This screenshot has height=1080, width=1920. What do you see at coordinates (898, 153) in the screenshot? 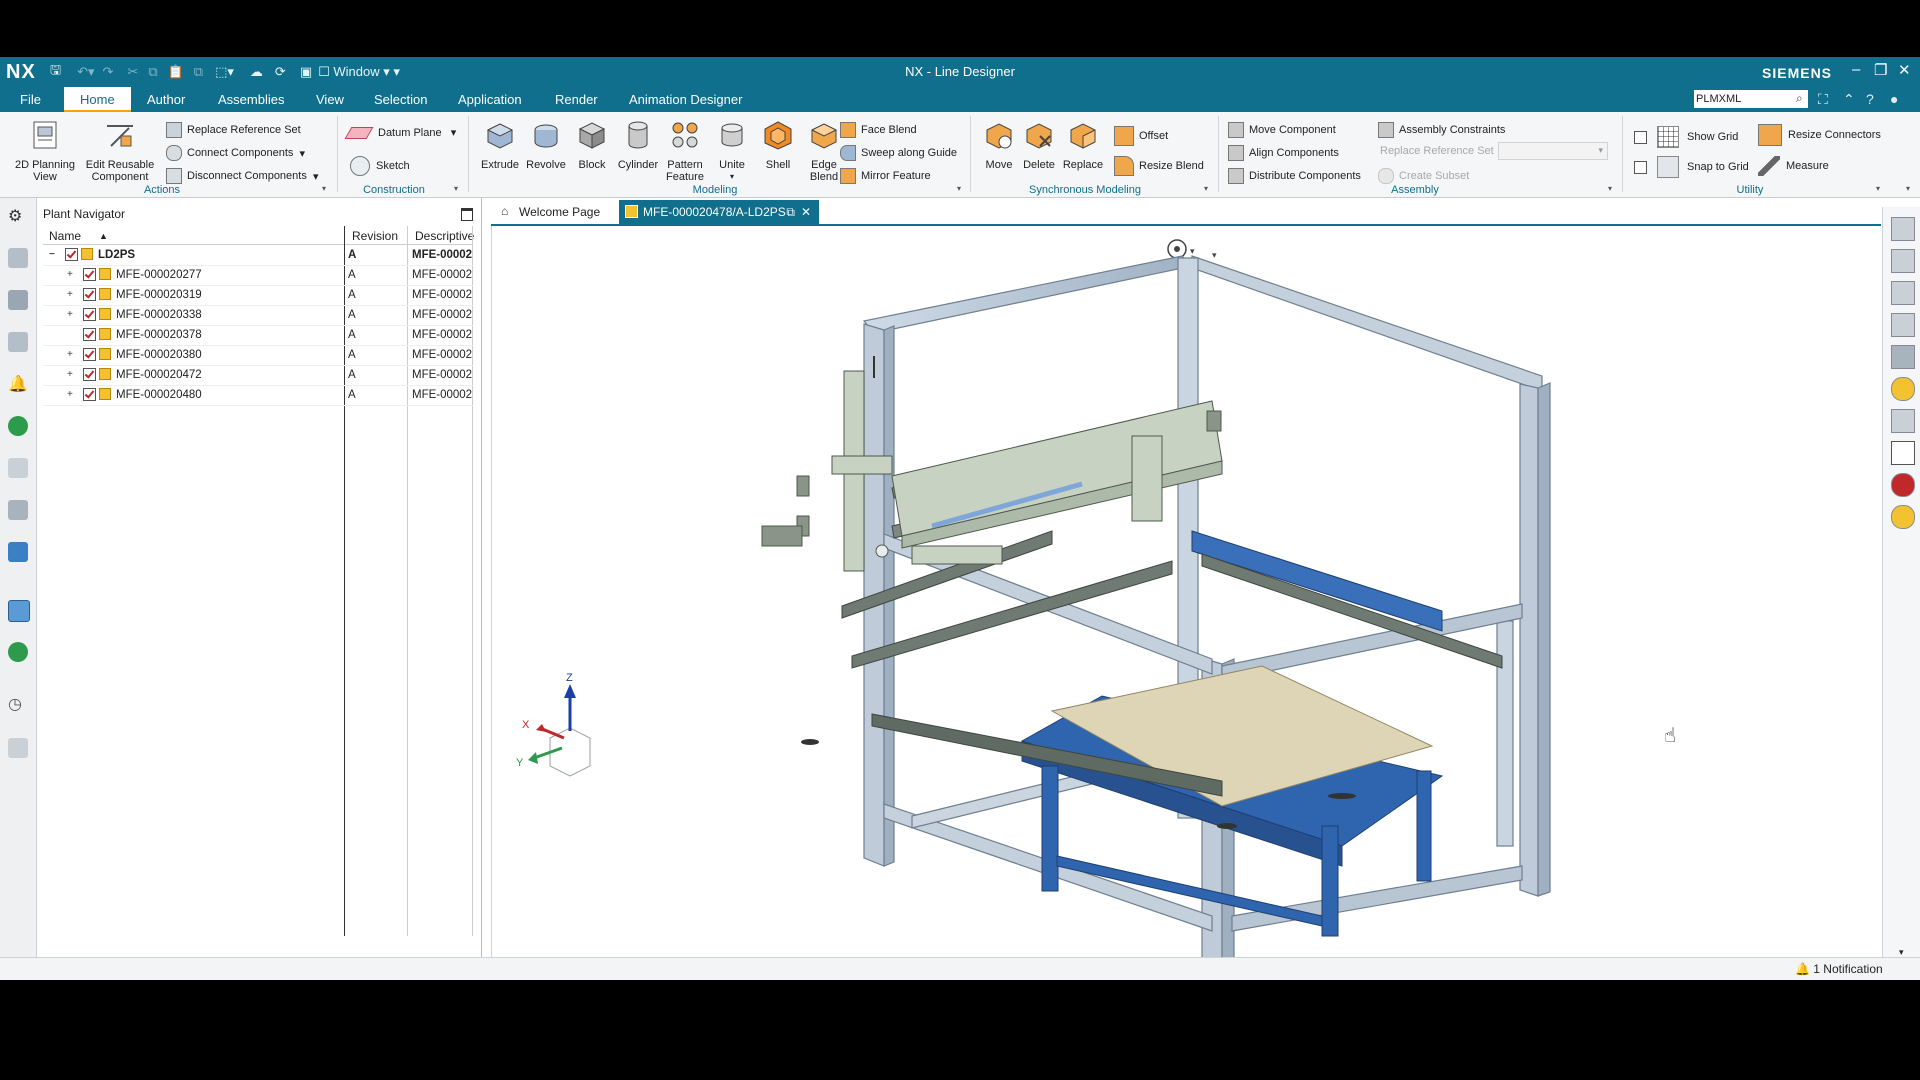
I see `sweep-along-guide-button: Sweep along Guide` at bounding box center [898, 153].